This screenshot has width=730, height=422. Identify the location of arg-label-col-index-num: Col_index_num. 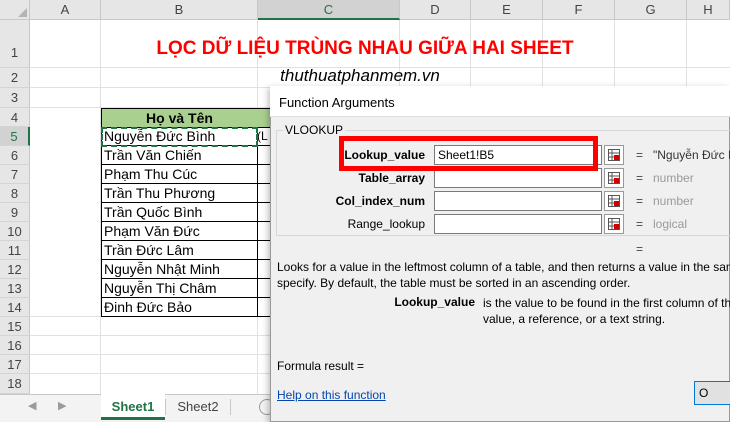
(380, 201).